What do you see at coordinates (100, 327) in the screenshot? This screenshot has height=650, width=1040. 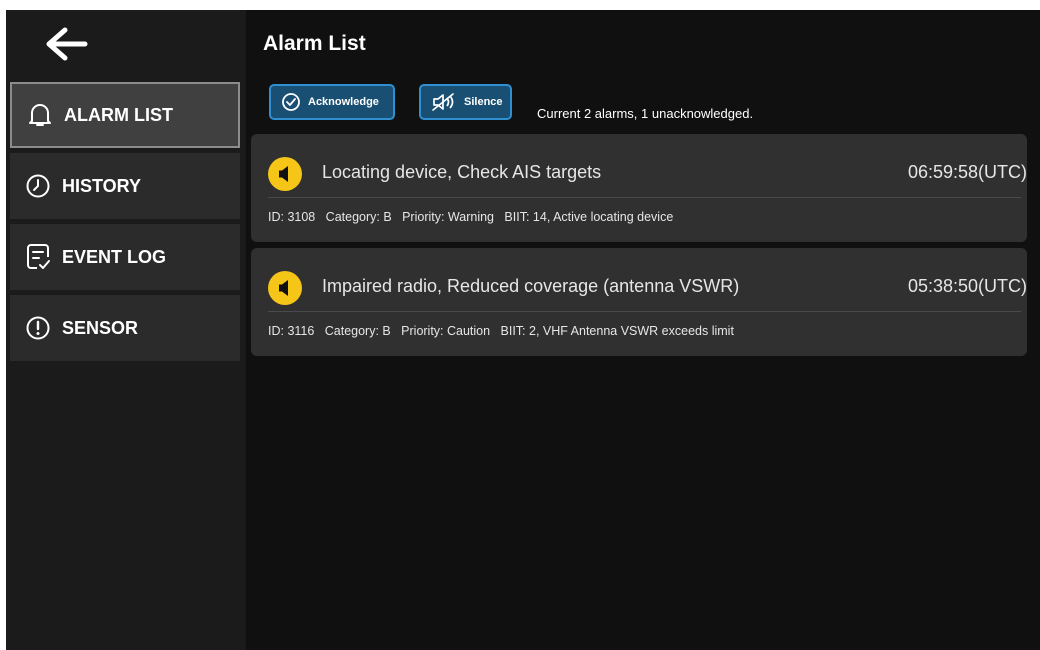 I see `sidebar-item-label: SENSOR` at bounding box center [100, 327].